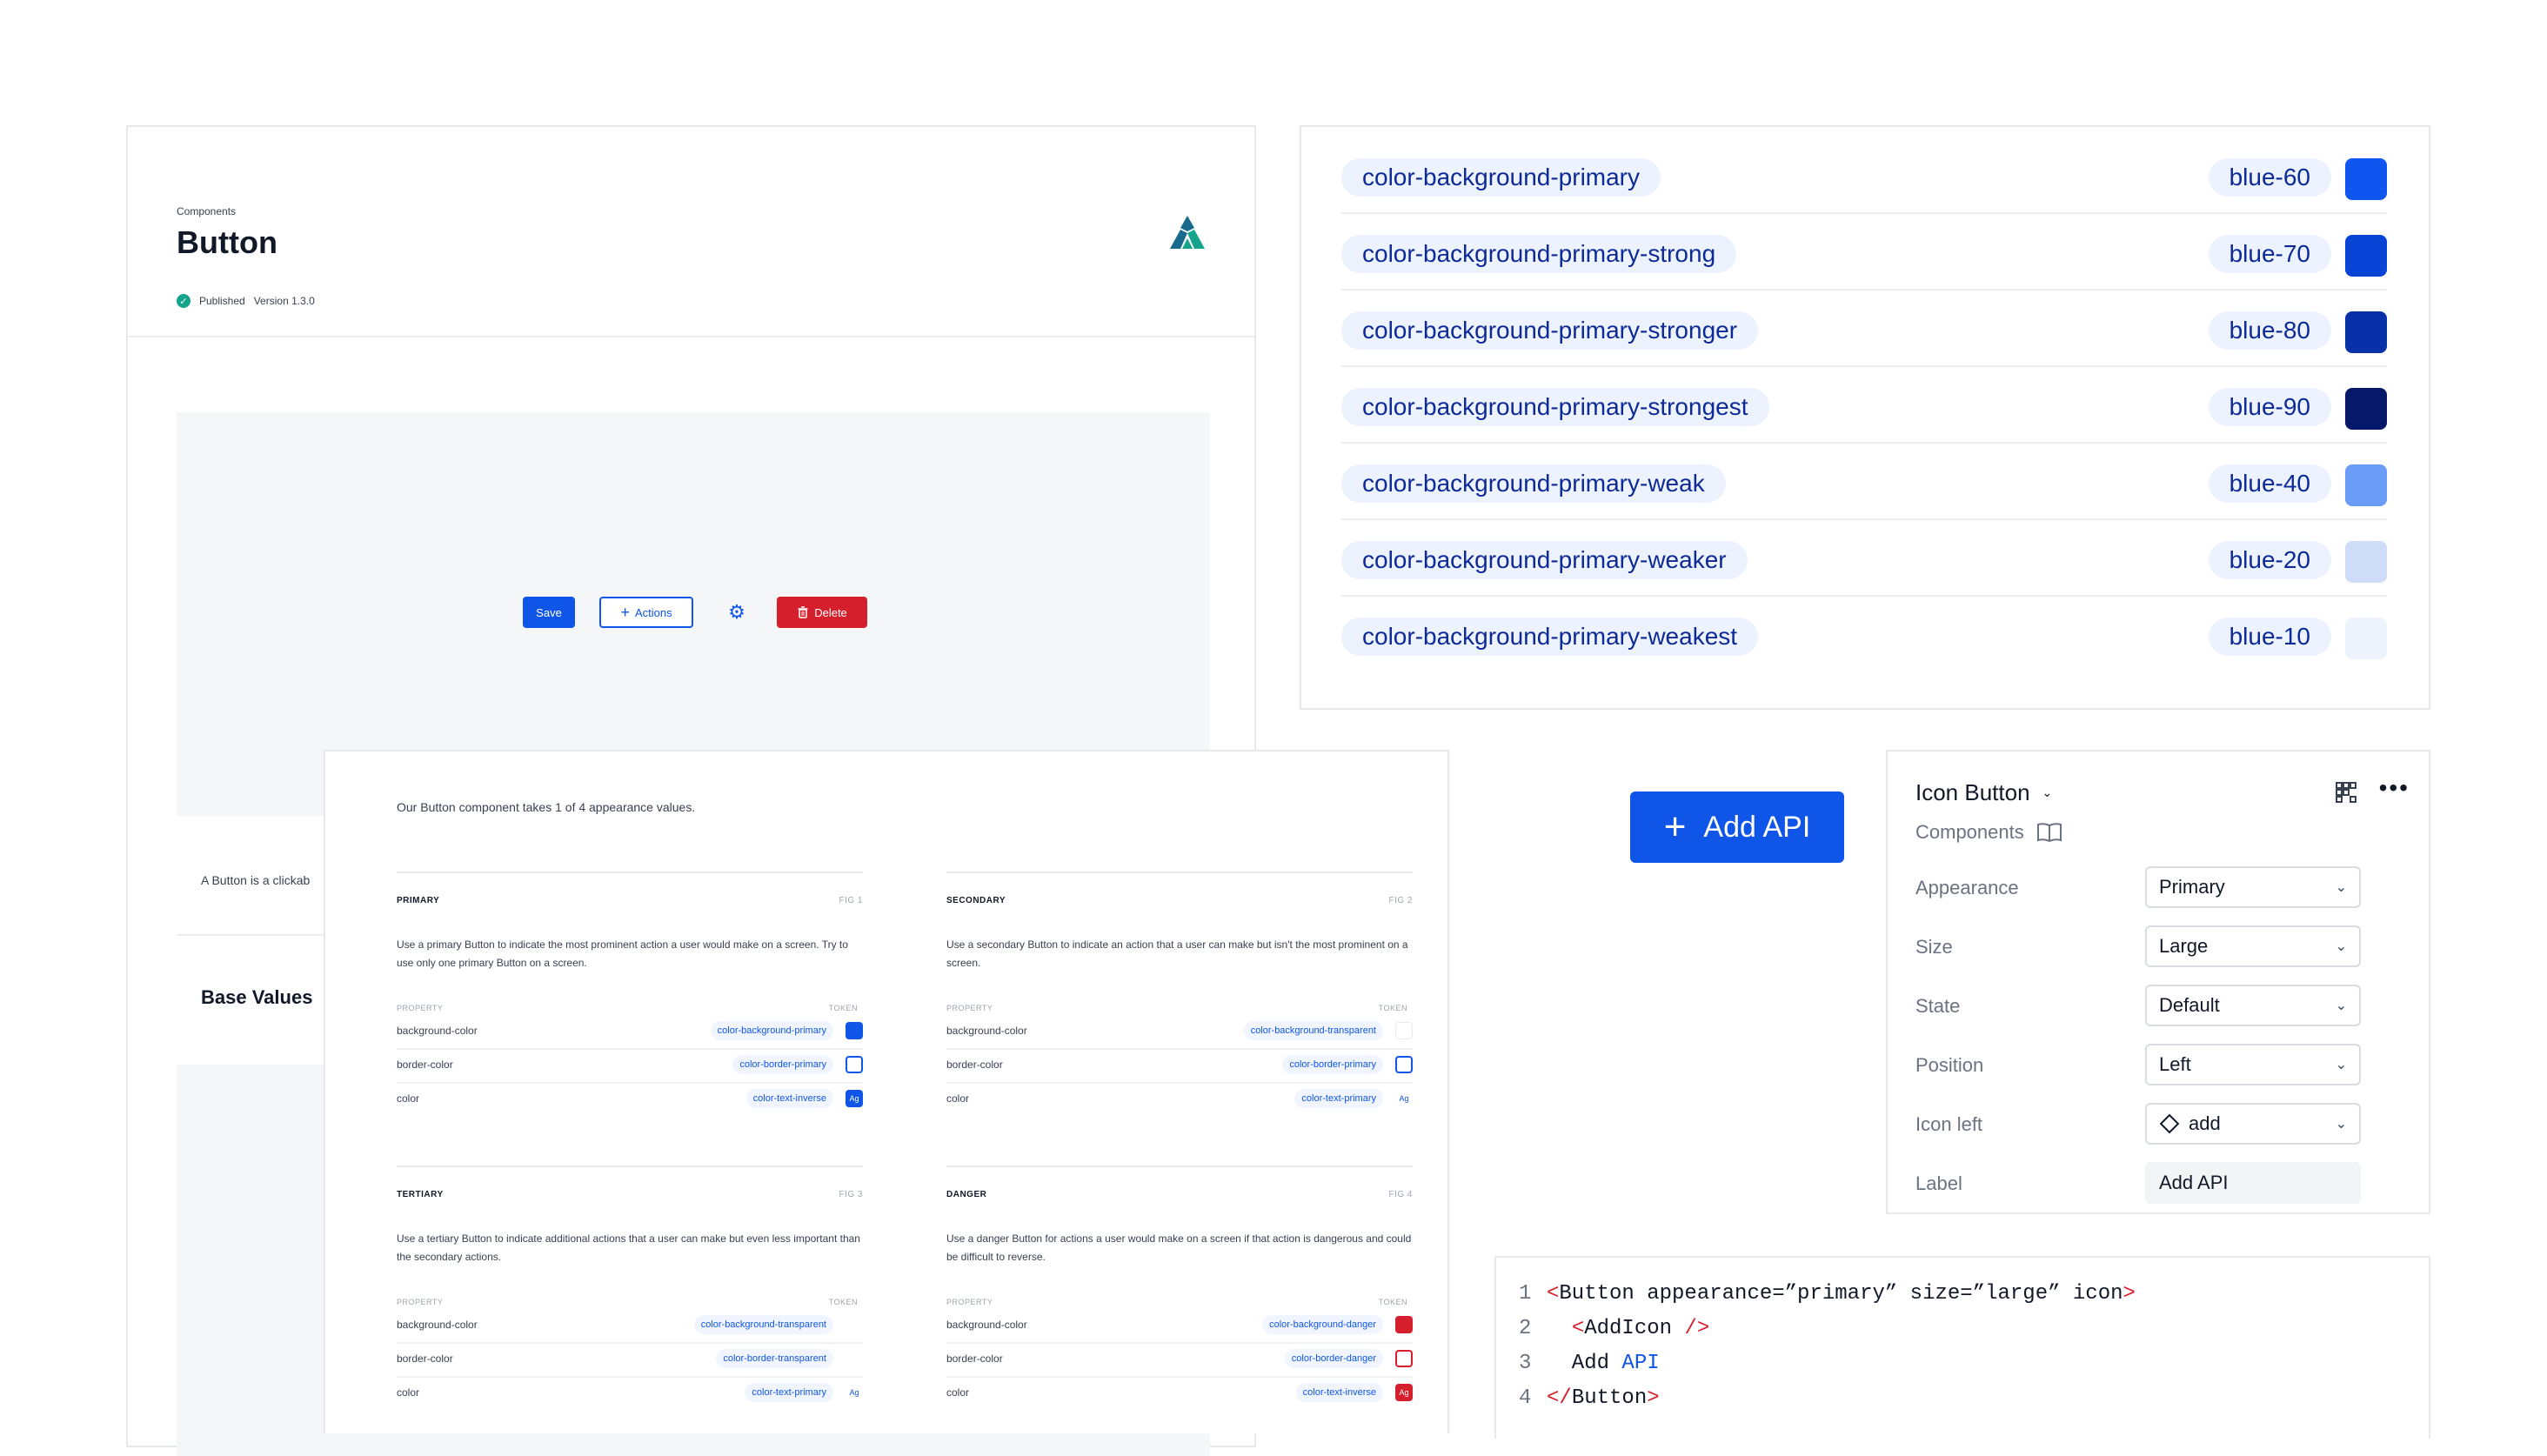 This screenshot has height=1456, width=2547. What do you see at coordinates (1555, 407) in the screenshot?
I see `token-name: color-background-primary-strongest` at bounding box center [1555, 407].